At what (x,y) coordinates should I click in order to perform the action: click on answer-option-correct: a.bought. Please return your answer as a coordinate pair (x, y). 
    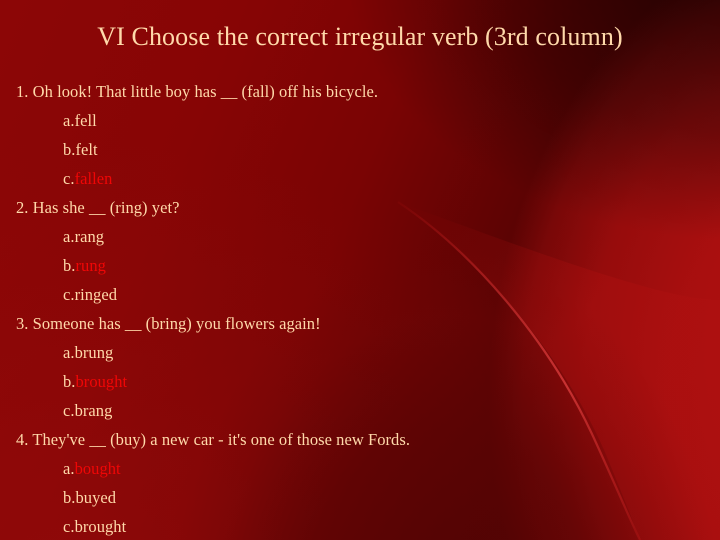
    Looking at the image, I should click on (361, 468).